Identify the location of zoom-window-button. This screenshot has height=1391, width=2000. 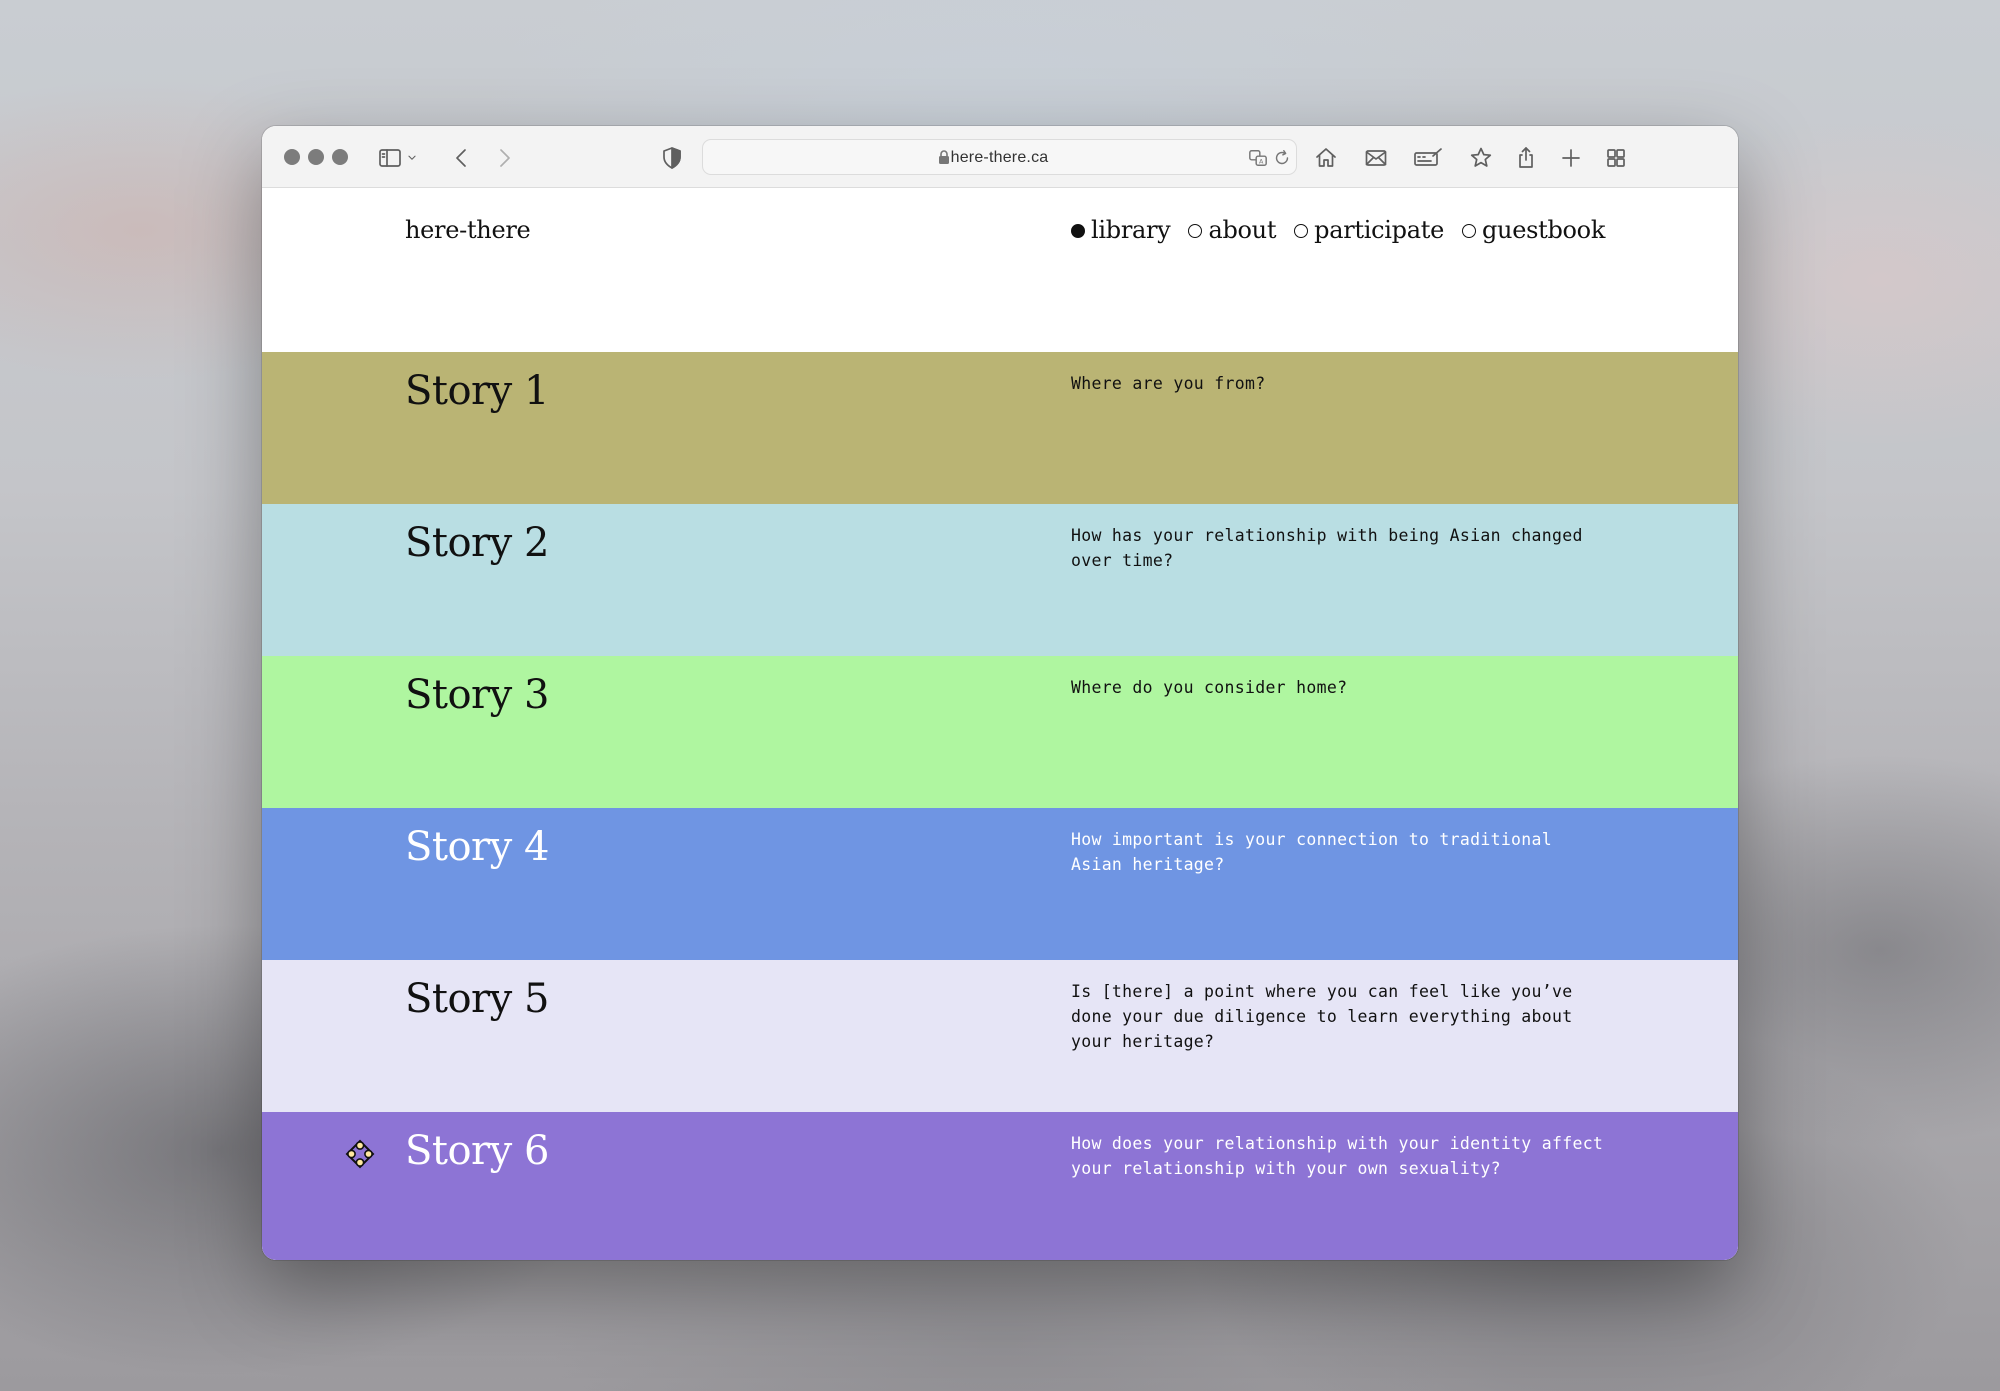
(340, 157).